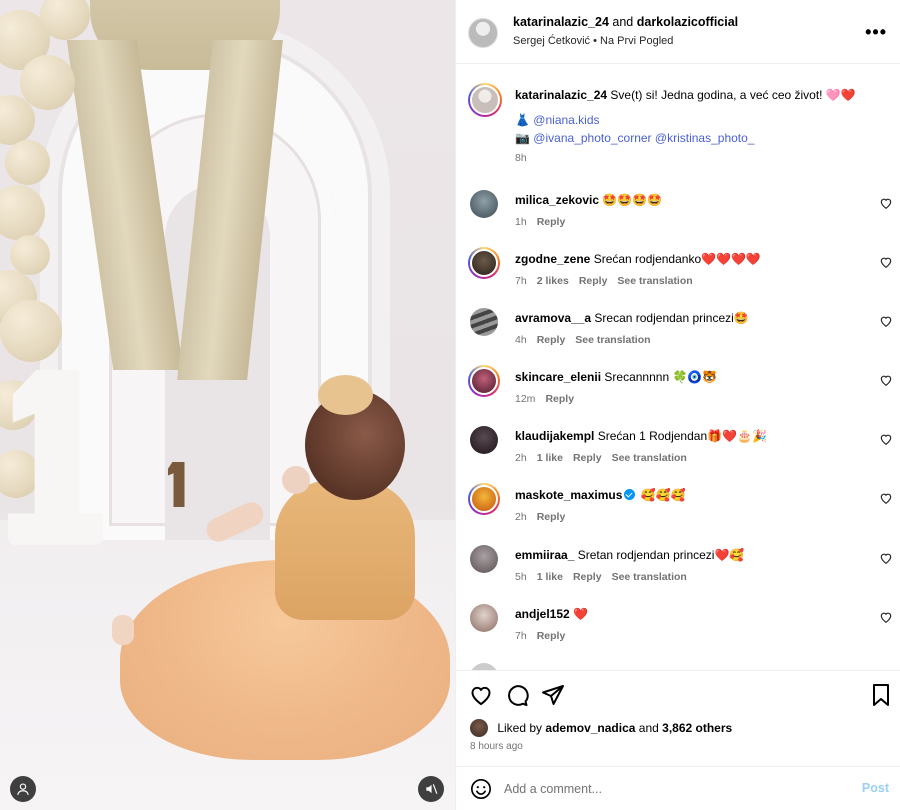 Image resolution: width=900 pixels, height=810 pixels. Describe the element at coordinates (558, 377) in the screenshot. I see `commenter-username: skincare_elenii` at that location.